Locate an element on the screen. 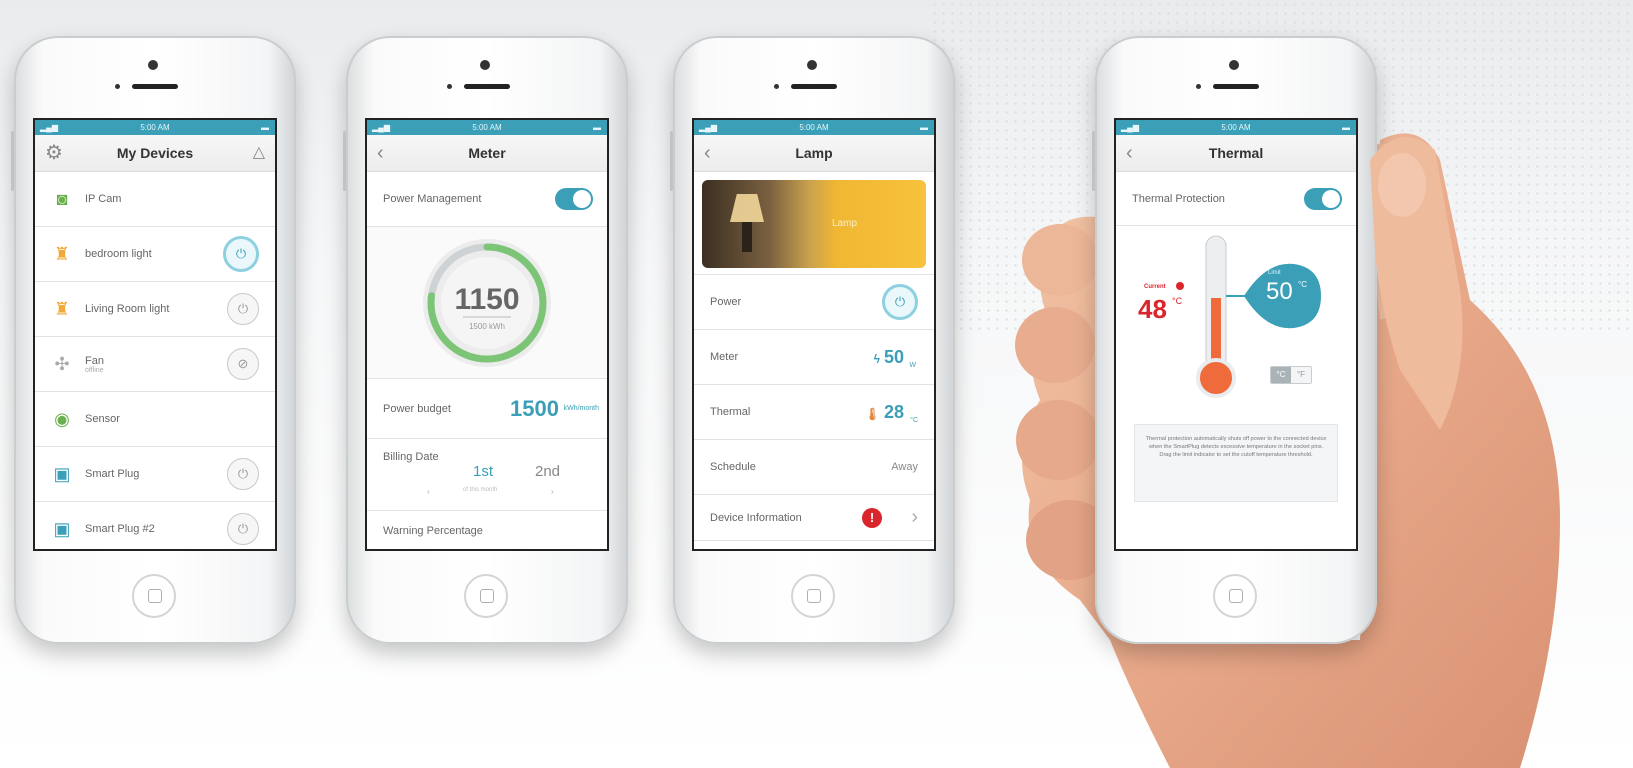  lamp-photo-banner: Lamp is located at coordinates (814, 224).